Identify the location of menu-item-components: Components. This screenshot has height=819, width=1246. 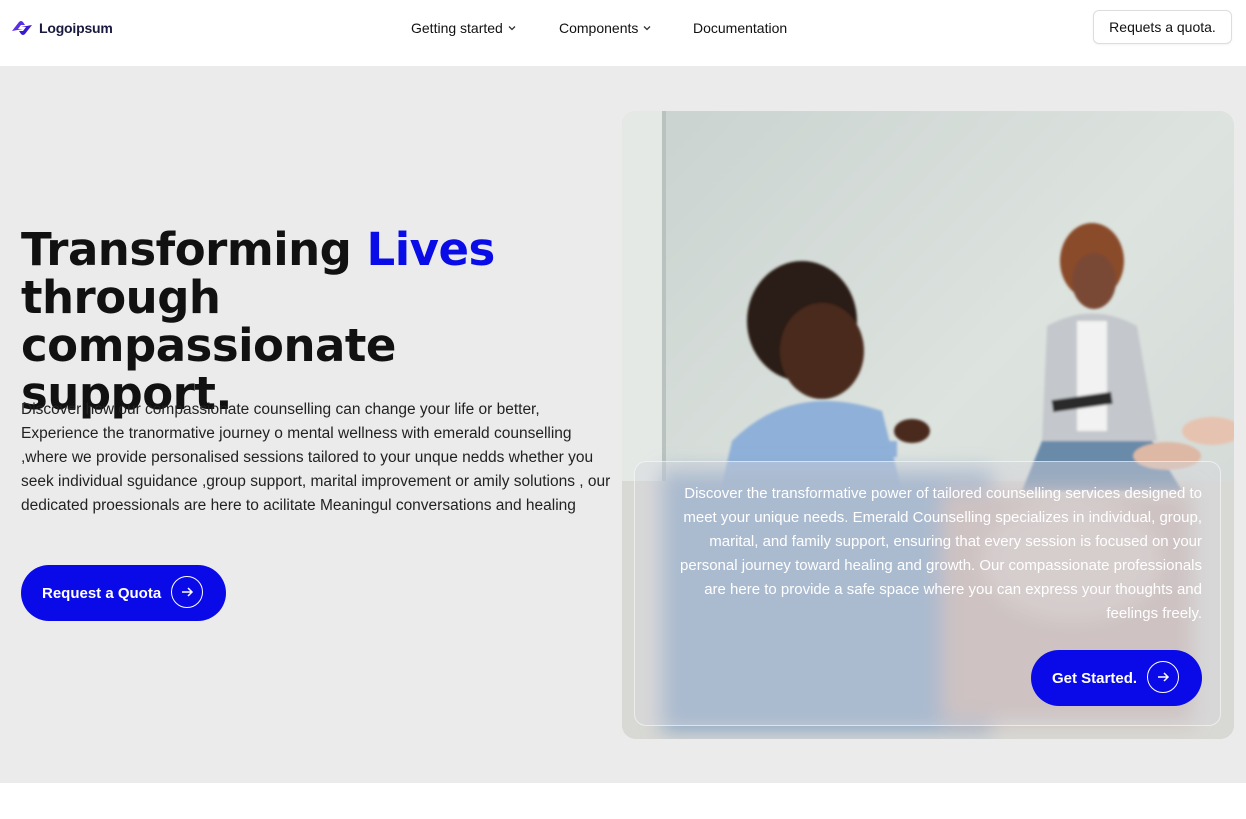
(605, 28).